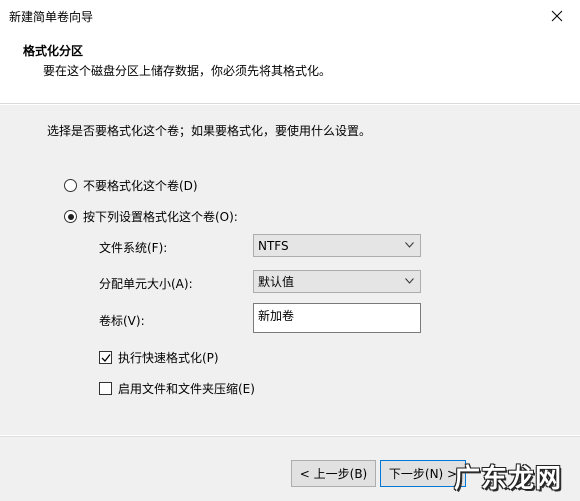  What do you see at coordinates (290, 16) in the screenshot?
I see `title-bar: 新建简单卷向导` at bounding box center [290, 16].